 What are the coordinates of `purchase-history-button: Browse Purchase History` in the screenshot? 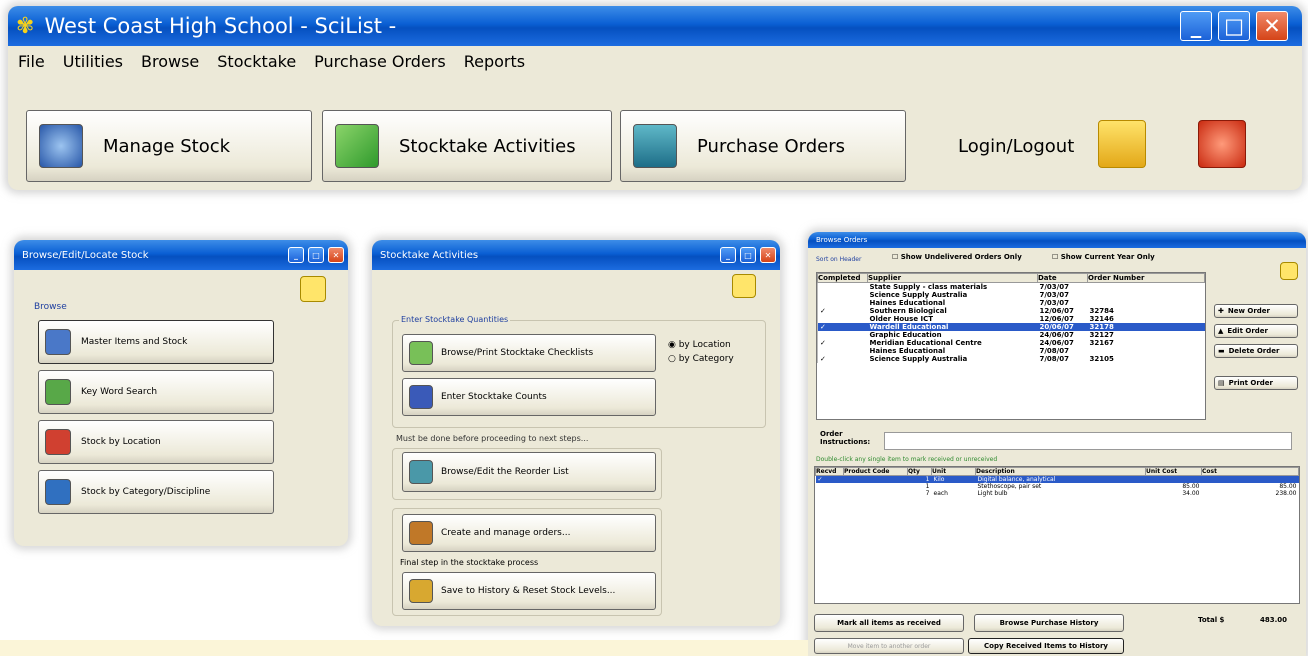 It's located at (1049, 623).